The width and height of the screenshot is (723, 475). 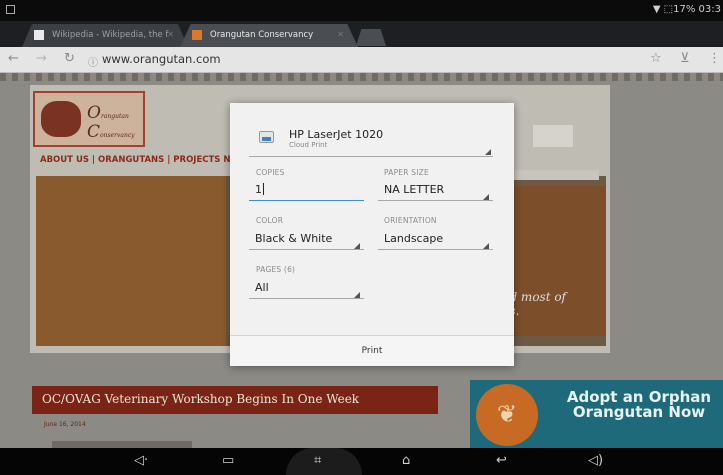 I want to click on paper-size-select: NA LETTER, so click(x=435, y=190).